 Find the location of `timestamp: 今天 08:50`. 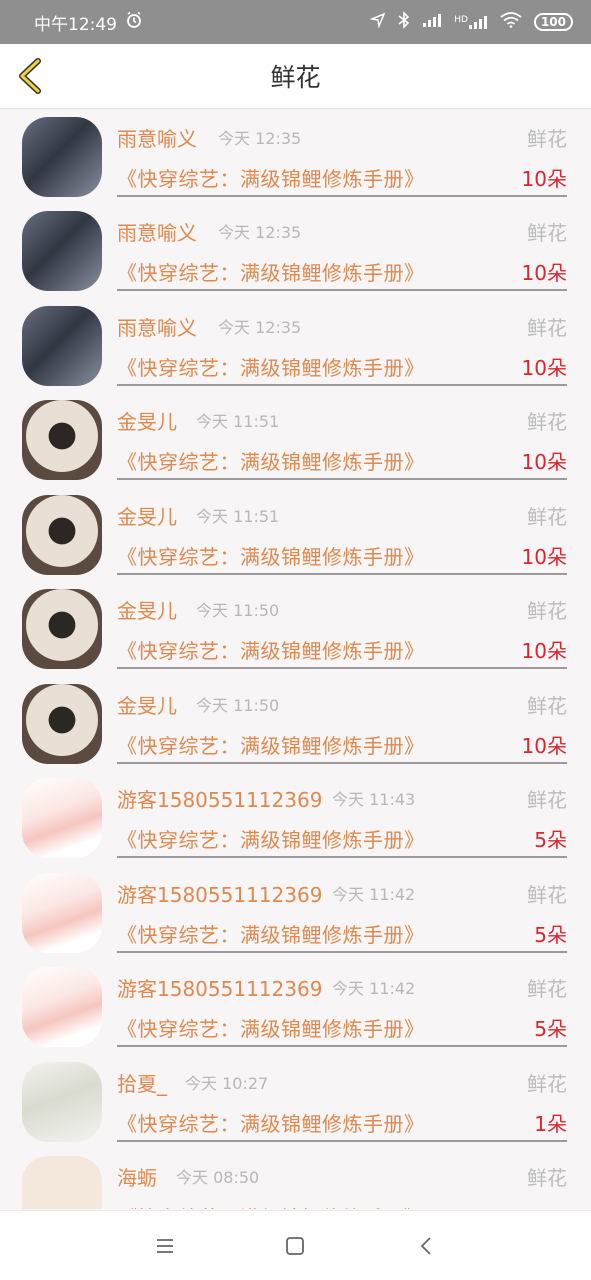

timestamp: 今天 08:50 is located at coordinates (218, 1177).